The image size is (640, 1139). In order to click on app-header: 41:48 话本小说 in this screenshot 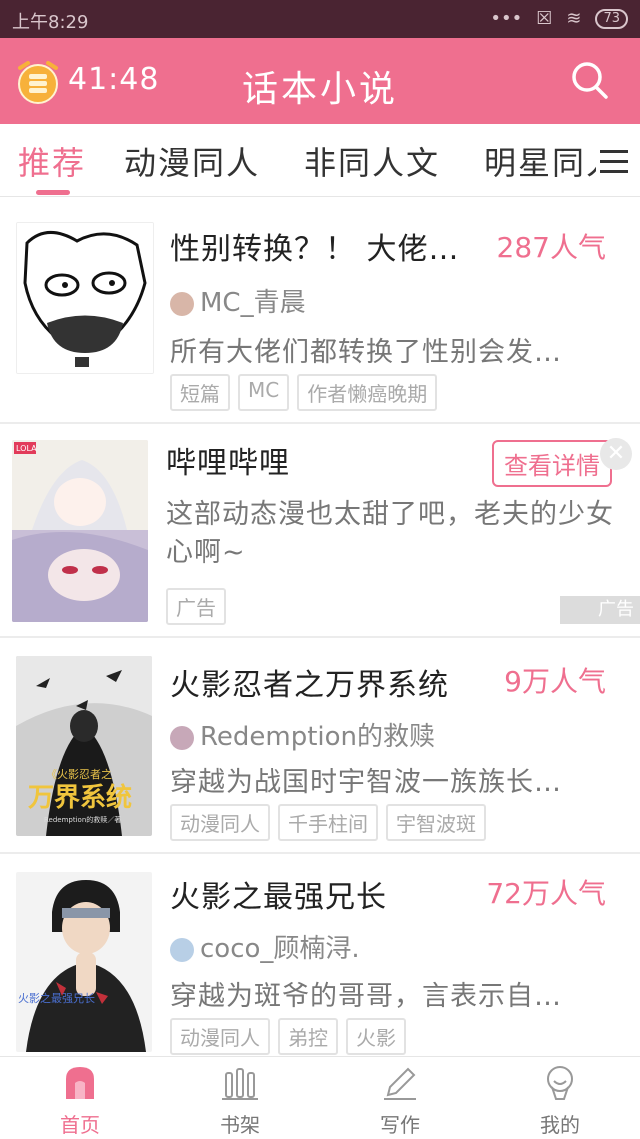, I will do `click(320, 81)`.